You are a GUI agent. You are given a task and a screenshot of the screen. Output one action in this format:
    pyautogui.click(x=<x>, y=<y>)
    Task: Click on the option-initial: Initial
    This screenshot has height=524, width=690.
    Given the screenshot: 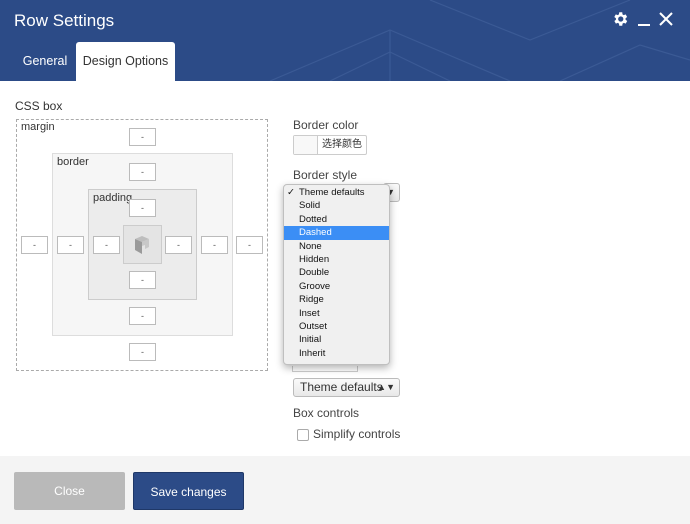 What is the action you would take?
    pyautogui.click(x=336, y=339)
    